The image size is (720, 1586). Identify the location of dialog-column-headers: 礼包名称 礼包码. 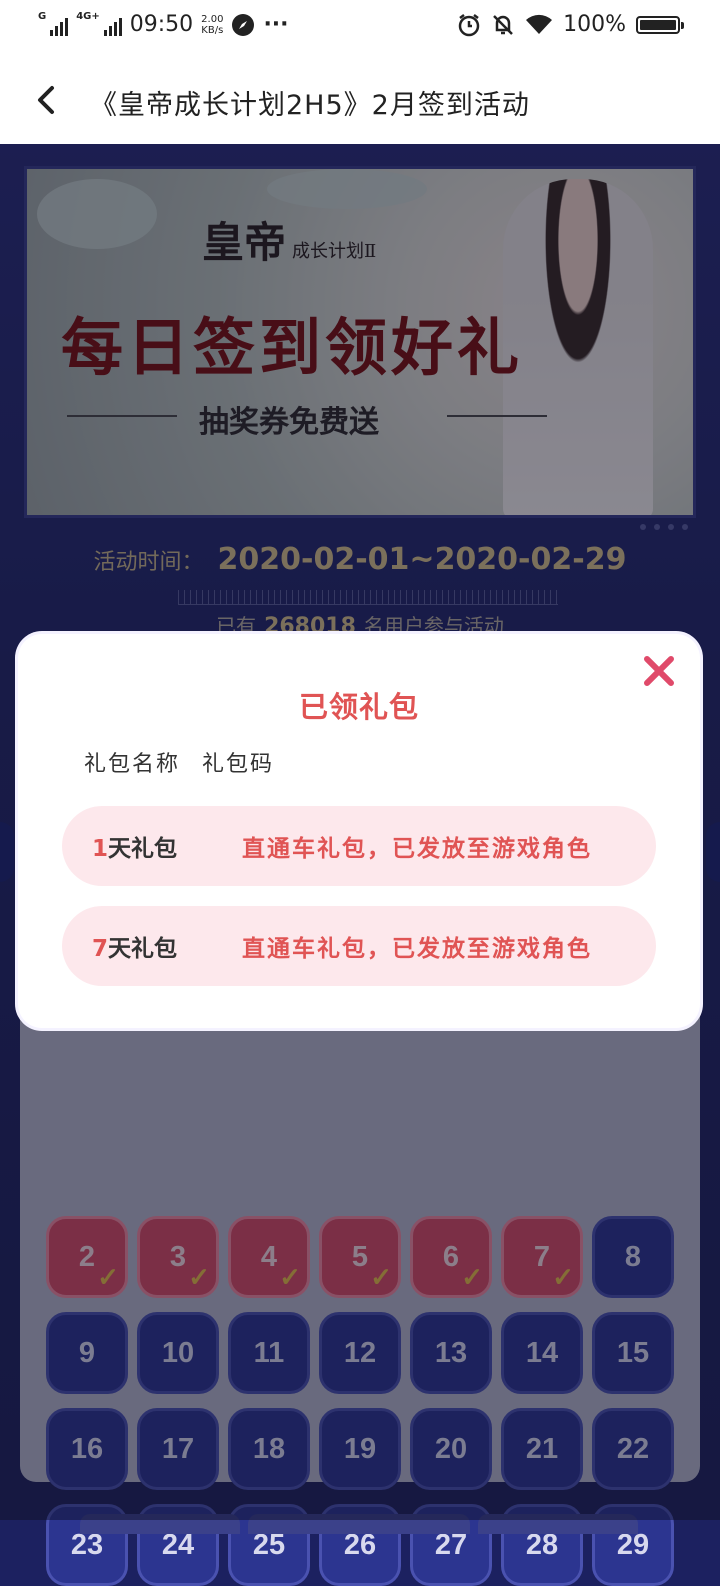
(179, 762).